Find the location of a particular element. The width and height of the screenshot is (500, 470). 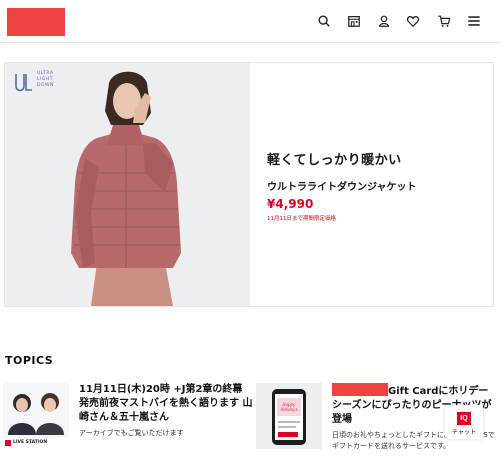

hero-product-name: ウルトラライトダウンジャケット is located at coordinates (377, 185).